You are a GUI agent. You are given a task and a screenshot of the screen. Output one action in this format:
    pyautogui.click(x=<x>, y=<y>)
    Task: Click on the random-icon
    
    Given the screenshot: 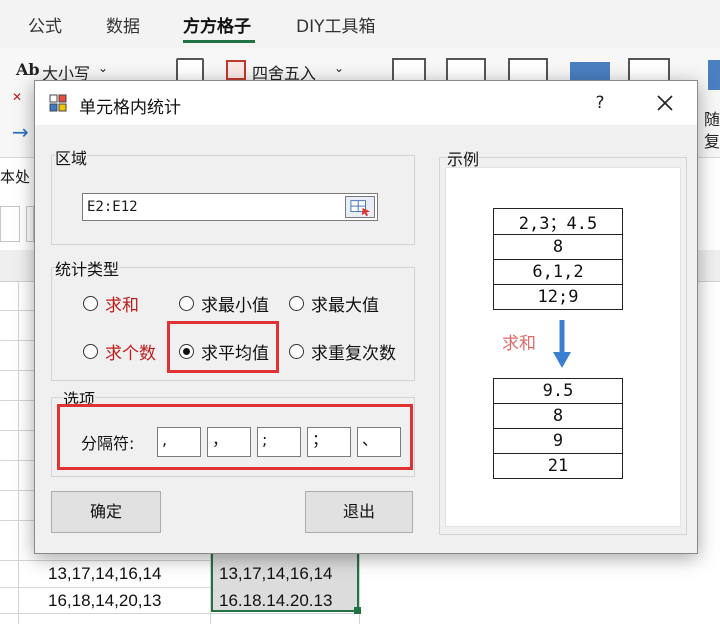 What is the action you would take?
    pyautogui.click(x=714, y=75)
    